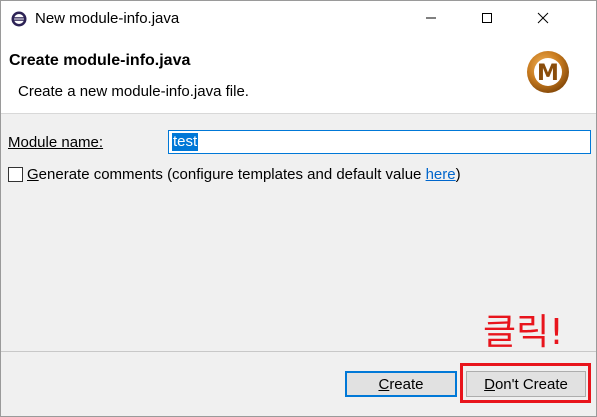 This screenshot has width=597, height=417. I want to click on create-label: reate, so click(406, 384).